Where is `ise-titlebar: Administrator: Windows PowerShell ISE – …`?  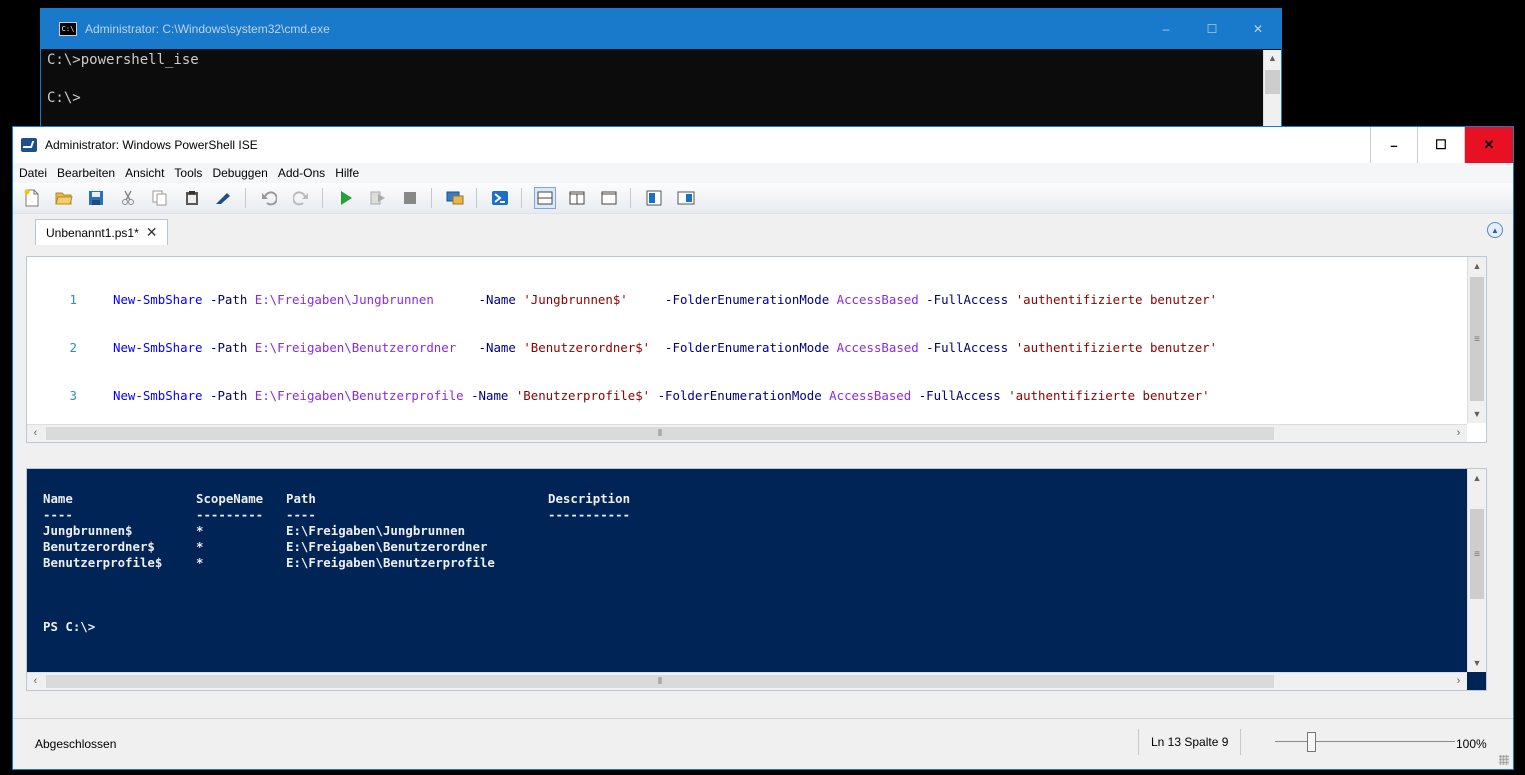 ise-titlebar: Administrator: Windows PowerShell ISE – … is located at coordinates (763, 145).